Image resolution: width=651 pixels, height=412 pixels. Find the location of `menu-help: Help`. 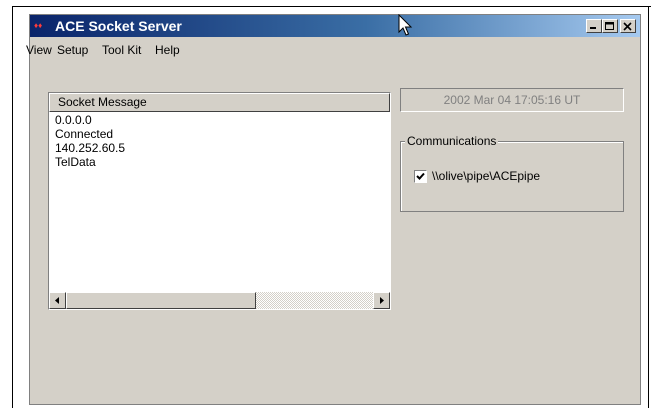

menu-help: Help is located at coordinates (167, 50).